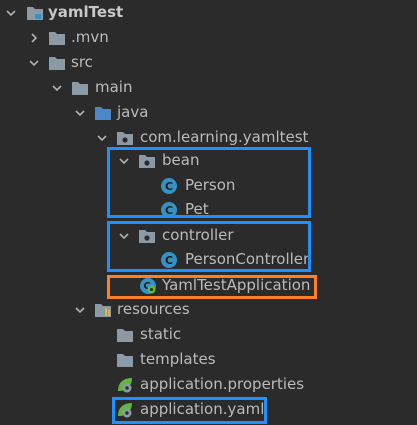  Describe the element at coordinates (103, 112) in the screenshot. I see `source-root-folder-icon` at that location.